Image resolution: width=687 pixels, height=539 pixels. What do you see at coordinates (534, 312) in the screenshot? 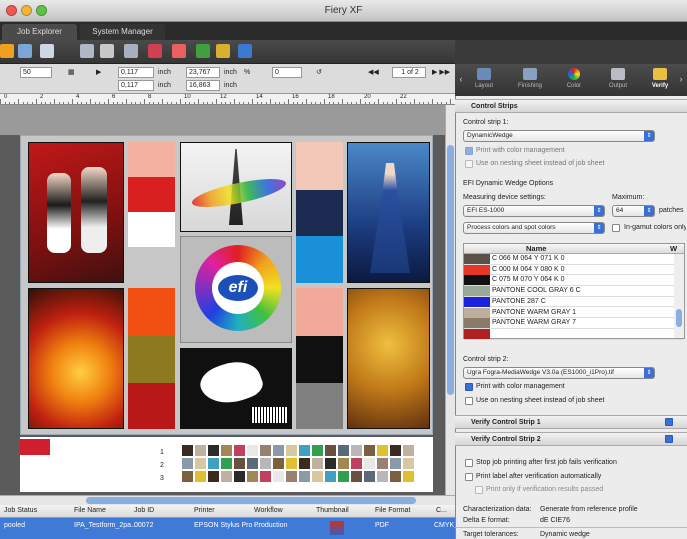
I see `color-name: PANTONE WARM GRAY 1` at bounding box center [534, 312].